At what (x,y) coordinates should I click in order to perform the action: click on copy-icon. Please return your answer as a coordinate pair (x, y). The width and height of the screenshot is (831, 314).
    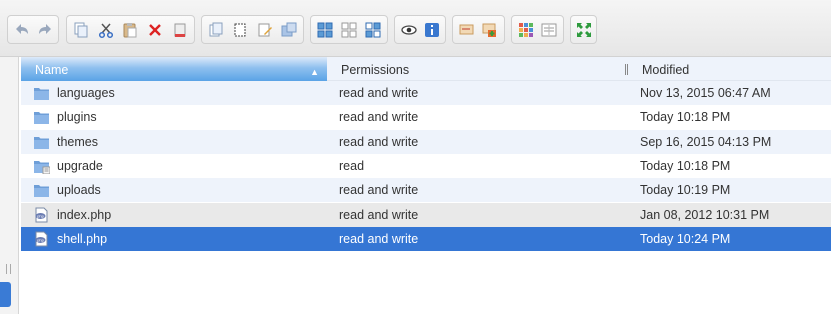
    Looking at the image, I should click on (81, 29).